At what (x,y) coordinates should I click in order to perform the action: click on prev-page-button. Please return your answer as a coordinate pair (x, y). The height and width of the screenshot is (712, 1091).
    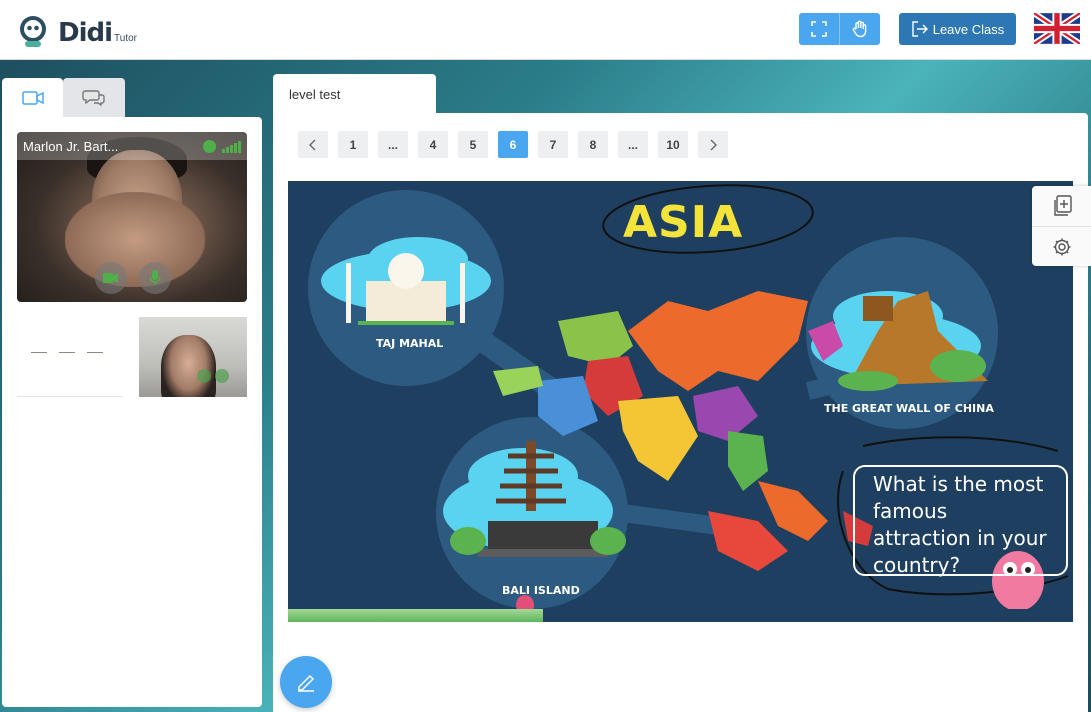
    Looking at the image, I should click on (313, 144).